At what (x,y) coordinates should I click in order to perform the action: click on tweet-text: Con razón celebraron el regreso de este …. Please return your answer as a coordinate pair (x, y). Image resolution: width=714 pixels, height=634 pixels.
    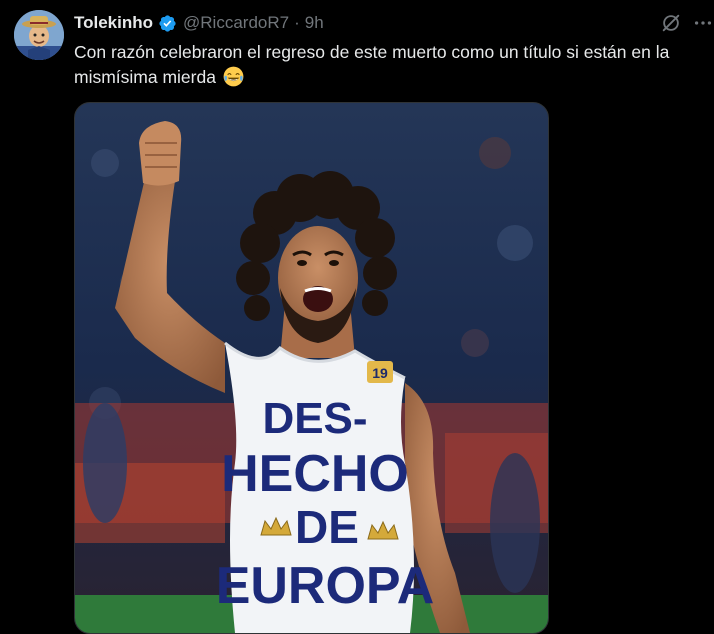
    Looking at the image, I should click on (390, 65).